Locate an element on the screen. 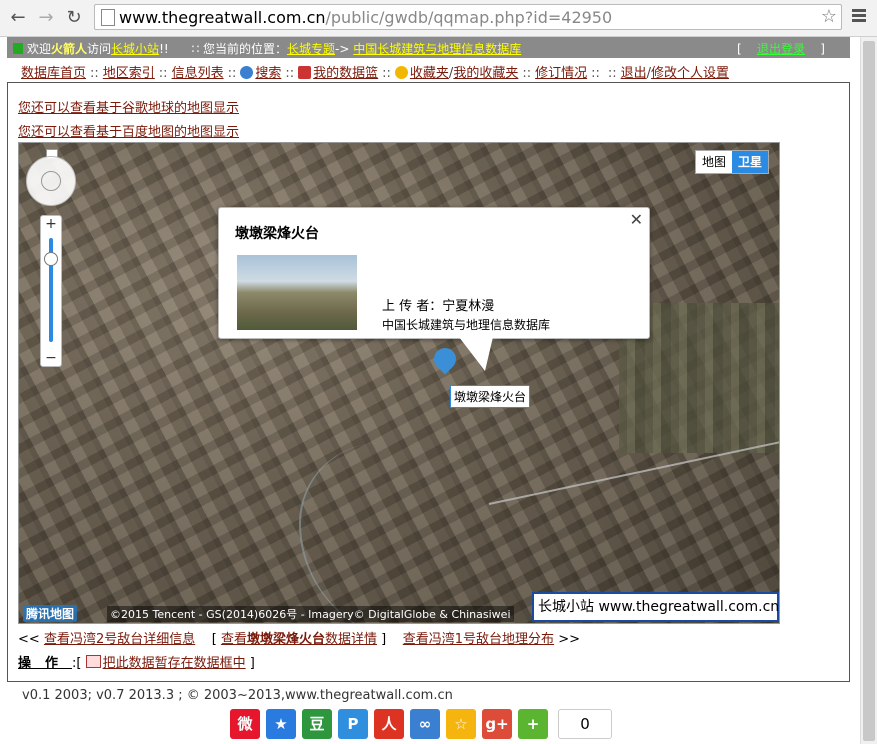  weibo-share-icon: 微 is located at coordinates (245, 724).